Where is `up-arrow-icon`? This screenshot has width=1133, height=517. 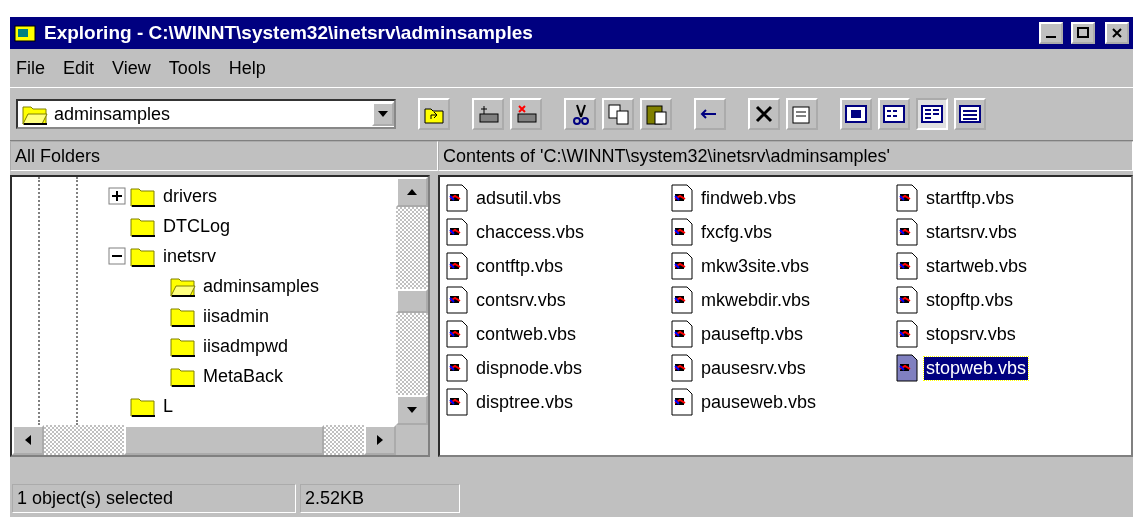 up-arrow-icon is located at coordinates (412, 192).